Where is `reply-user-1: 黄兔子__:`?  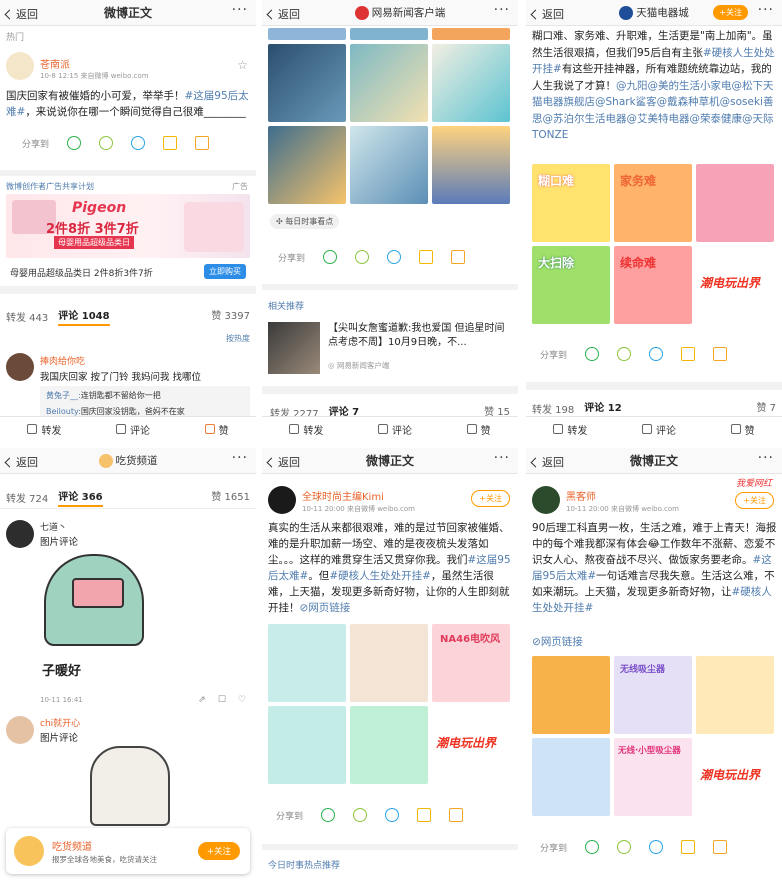 reply-user-1: 黄兔子__: is located at coordinates (63, 395).